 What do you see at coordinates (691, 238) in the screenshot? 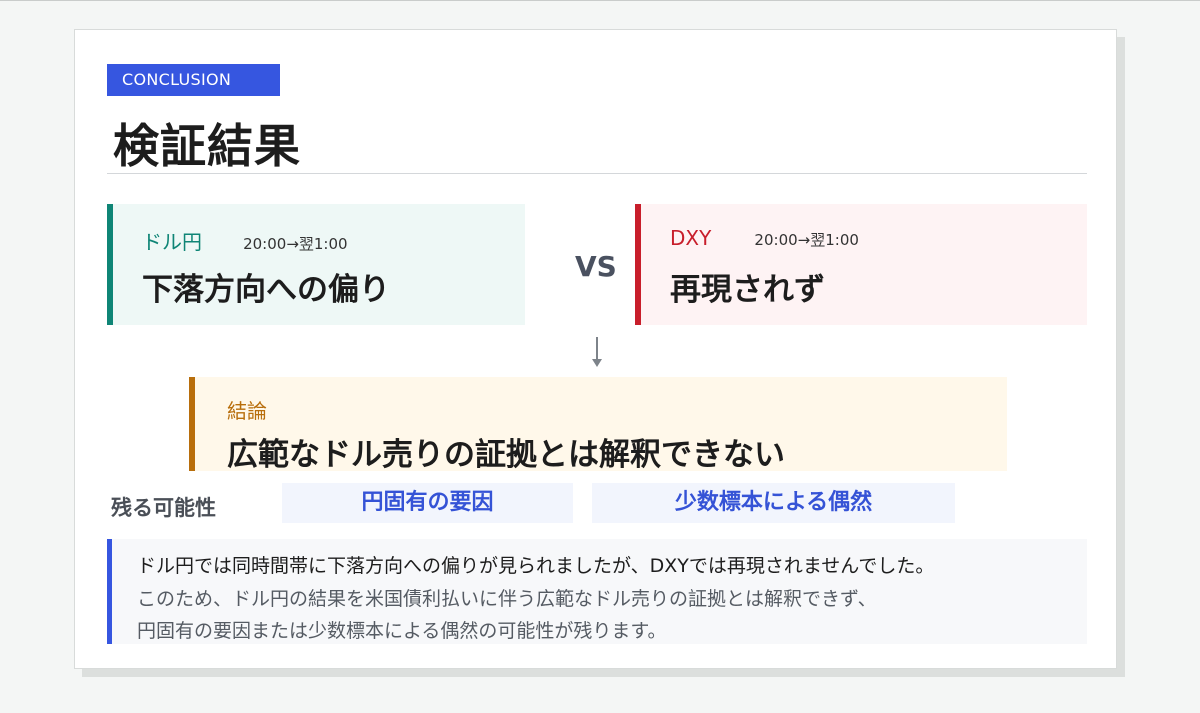
I see `dxy-name: DXY` at bounding box center [691, 238].